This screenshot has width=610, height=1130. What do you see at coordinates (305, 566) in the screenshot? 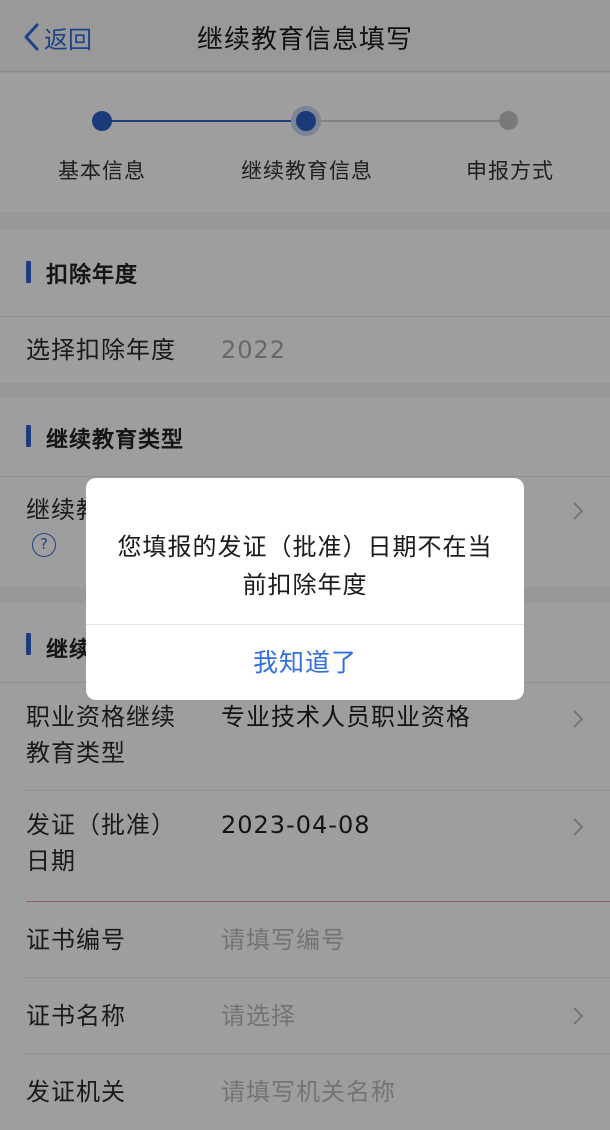
I see `alert-message: 您填报的发证（批准）日期不在当前扣除年度` at bounding box center [305, 566].